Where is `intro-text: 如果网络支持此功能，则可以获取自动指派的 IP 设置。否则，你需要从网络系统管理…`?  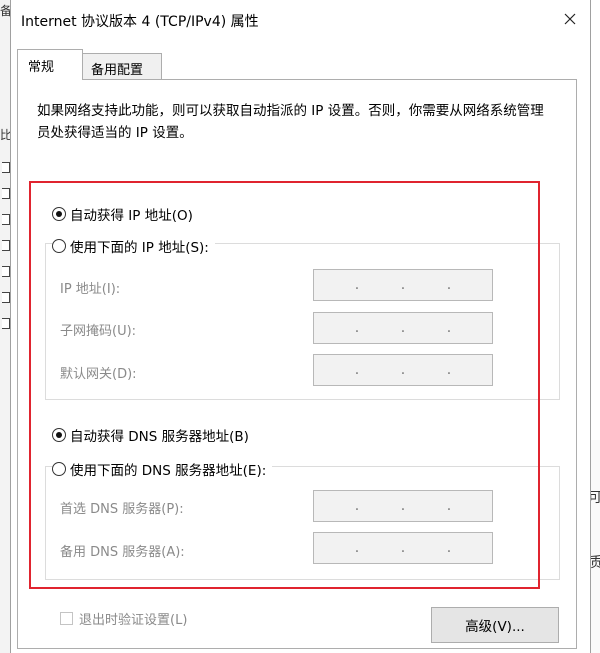
intro-text: 如果网络支持此功能，则可以获取自动指派的 IP 设置。否则，你需要从网络系统管理… is located at coordinates (290, 122).